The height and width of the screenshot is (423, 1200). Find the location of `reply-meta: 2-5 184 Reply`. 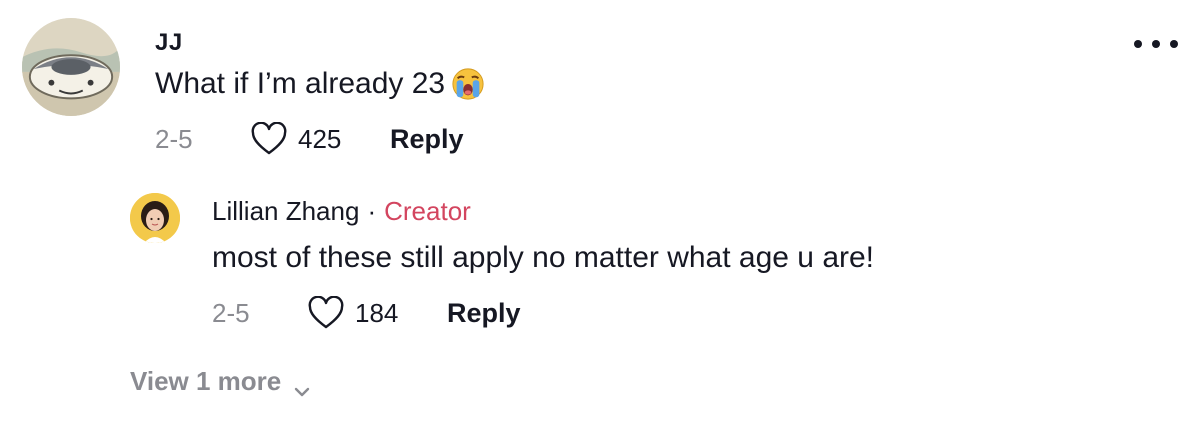

reply-meta: 2-5 184 Reply is located at coordinates (366, 313).